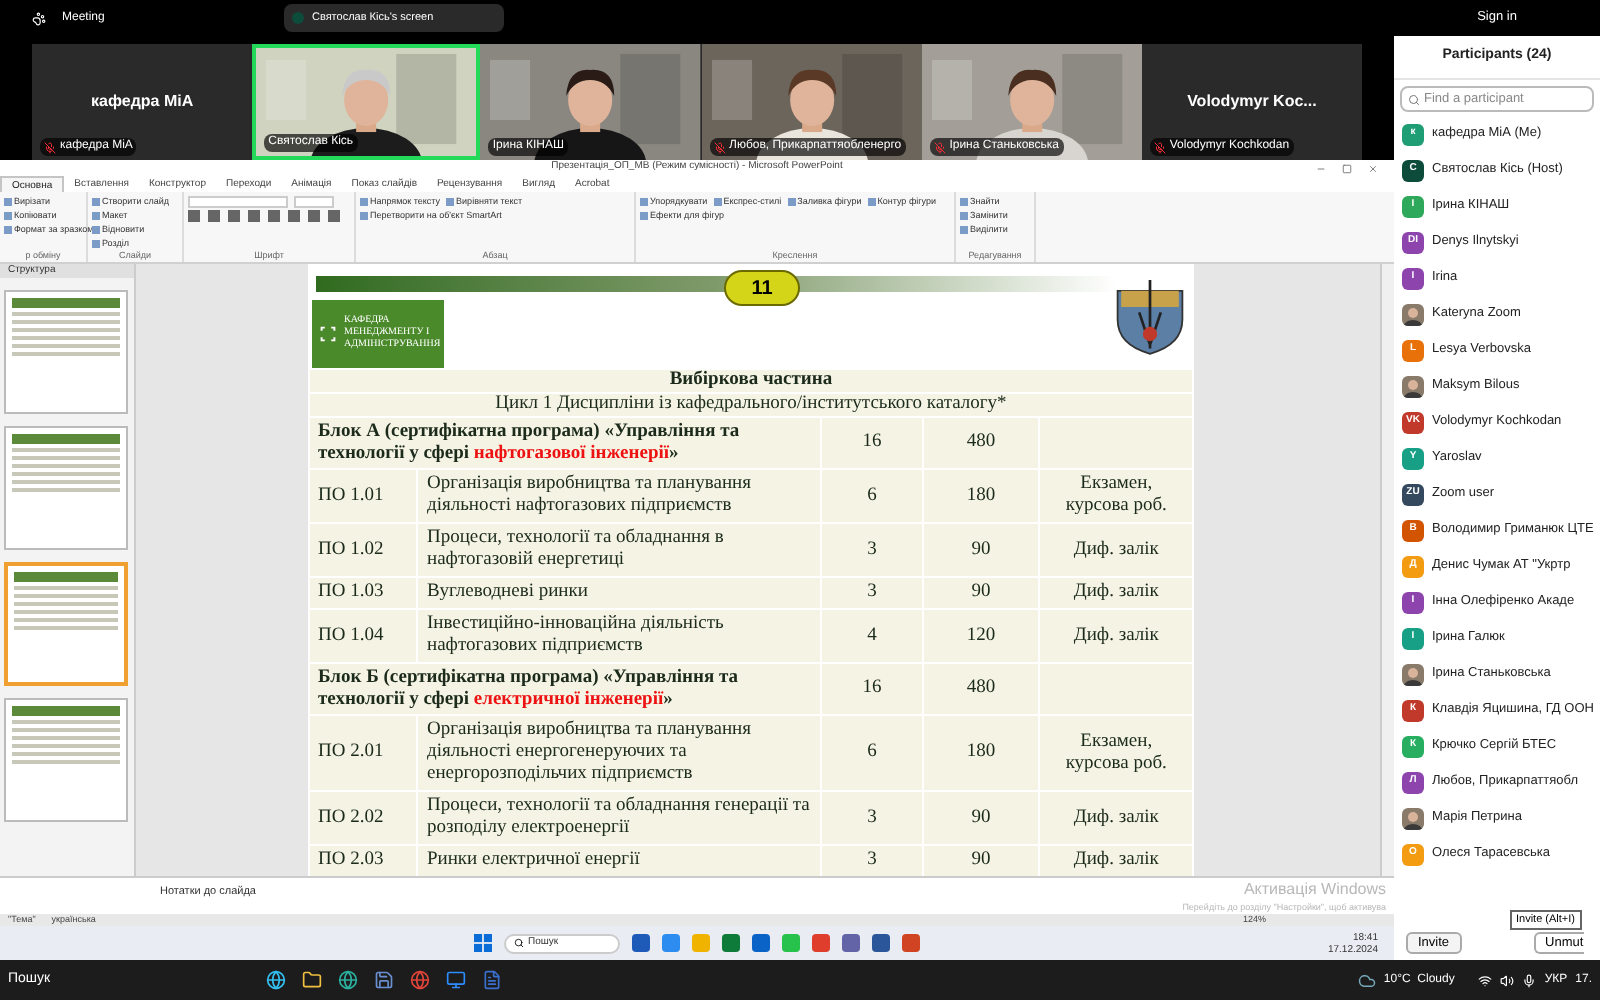  Describe the element at coordinates (528, 688) in the screenshot. I see `table-cell: Блок Б (сертифікатна програма) «Управління та технології у сфері електричної інженерії»` at that location.